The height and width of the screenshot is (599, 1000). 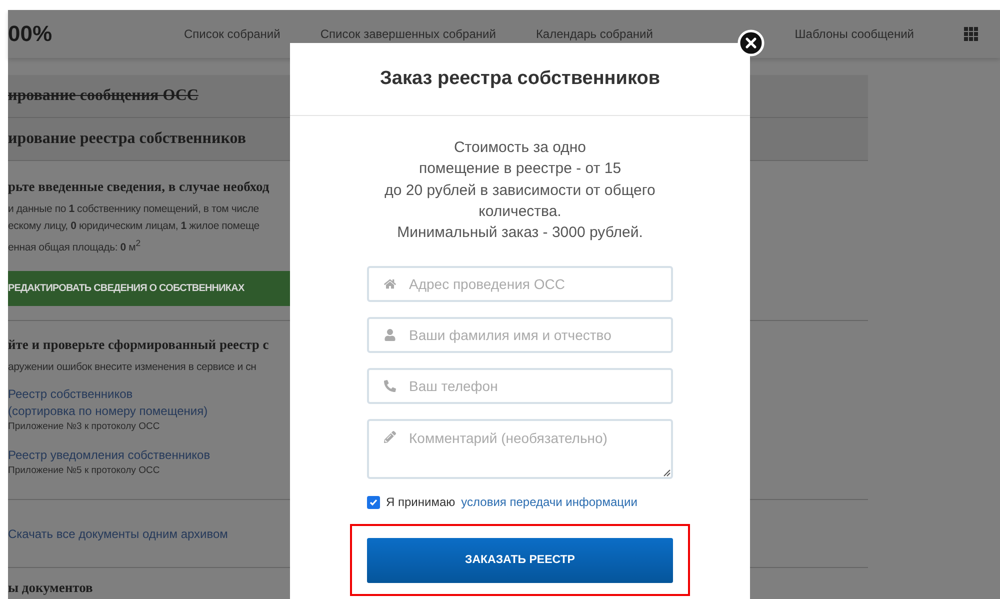 What do you see at coordinates (133, 367) in the screenshot?
I see `note-text: аружении ошибок внесите изменения в сервисе и сн` at bounding box center [133, 367].